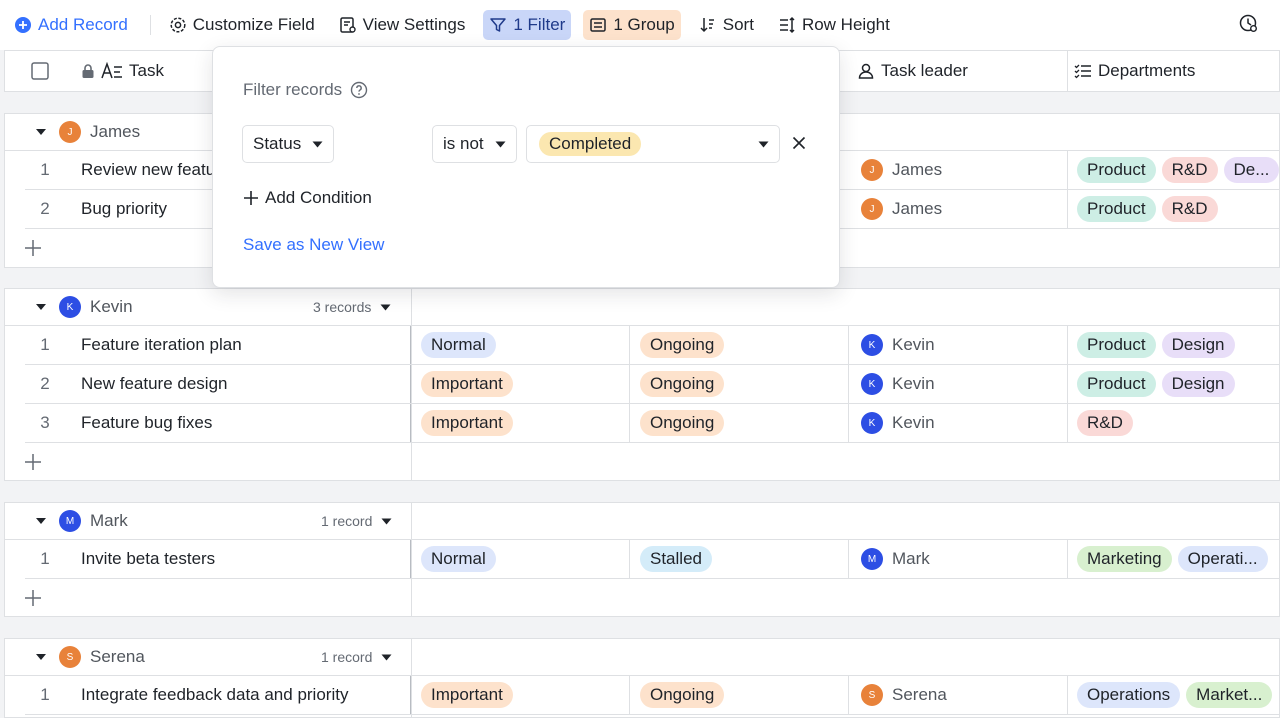 The height and width of the screenshot is (718, 1280). Describe the element at coordinates (1082, 71) in the screenshot. I see `multi-select-icon` at that location.